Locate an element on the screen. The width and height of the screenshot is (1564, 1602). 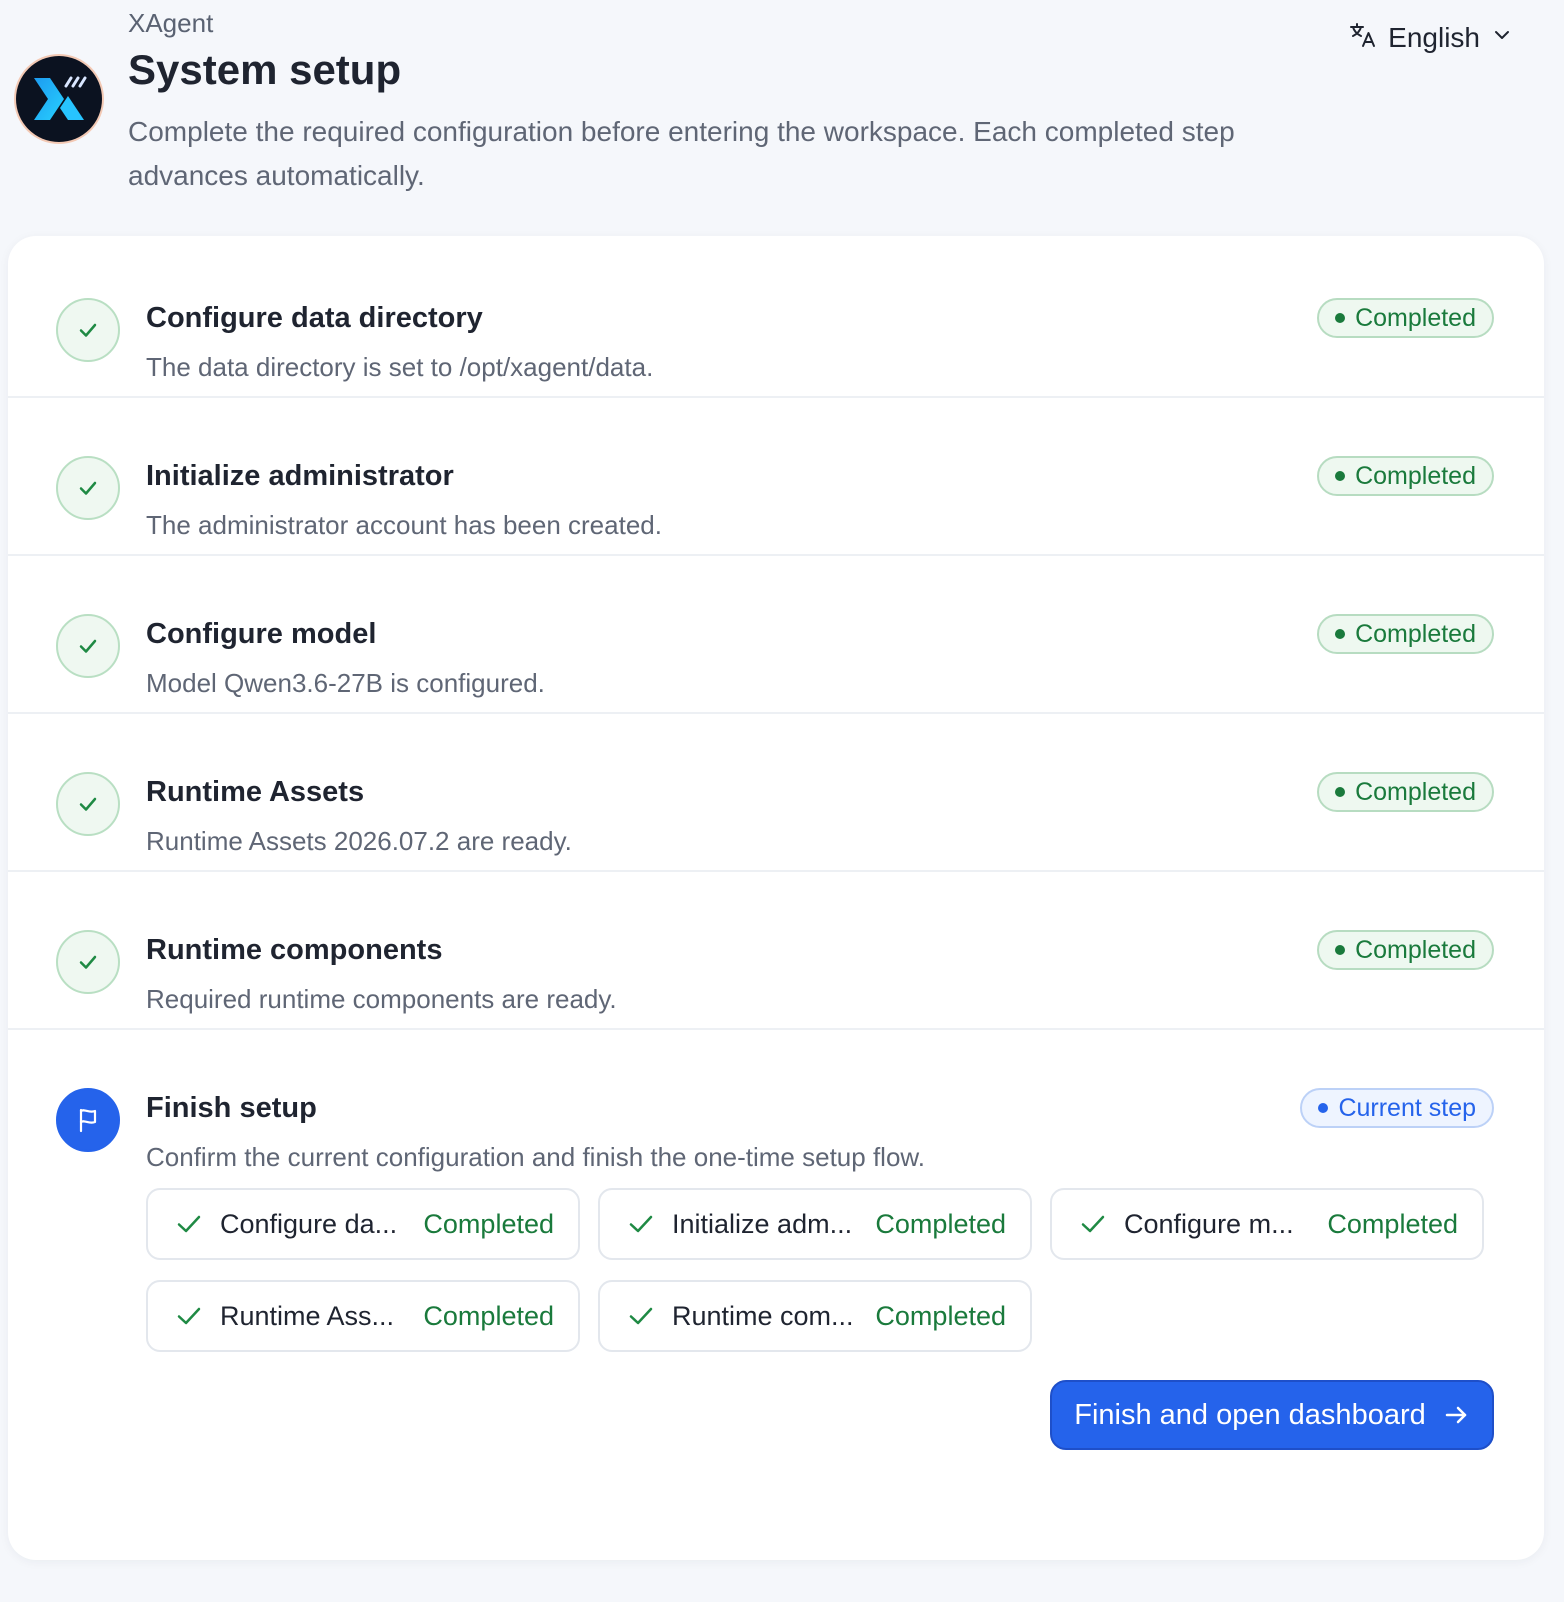
step-title: Configure data directory is located at coordinates (314, 318).